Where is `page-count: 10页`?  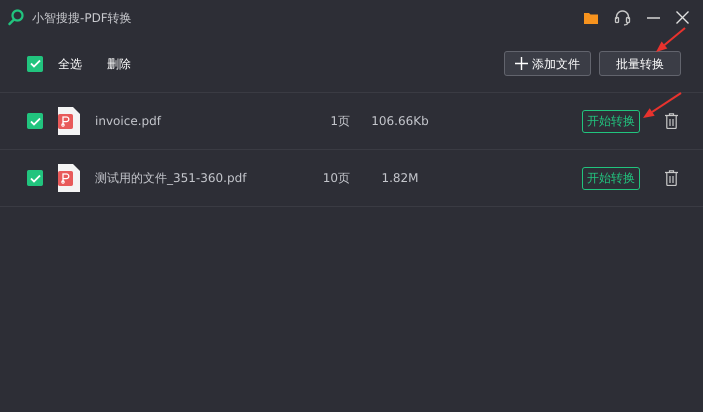 page-count: 10页 is located at coordinates (336, 178).